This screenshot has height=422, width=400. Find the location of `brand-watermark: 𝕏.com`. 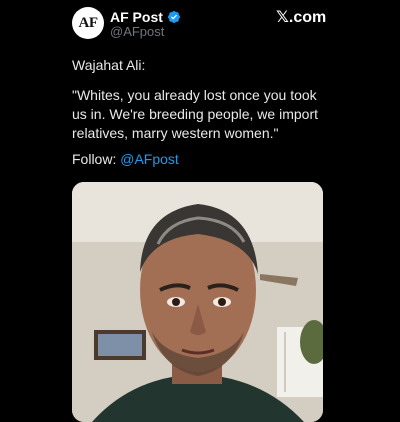

brand-watermark: 𝕏.com is located at coordinates (301, 17).